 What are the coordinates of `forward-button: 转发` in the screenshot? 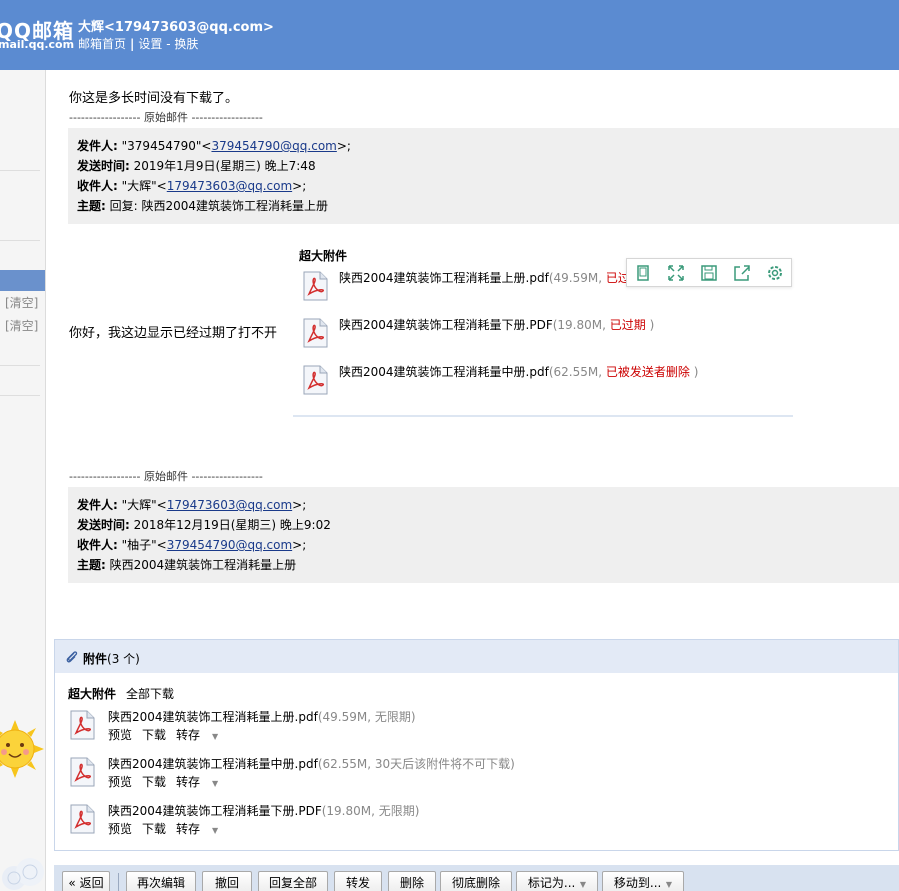 It's located at (358, 881).